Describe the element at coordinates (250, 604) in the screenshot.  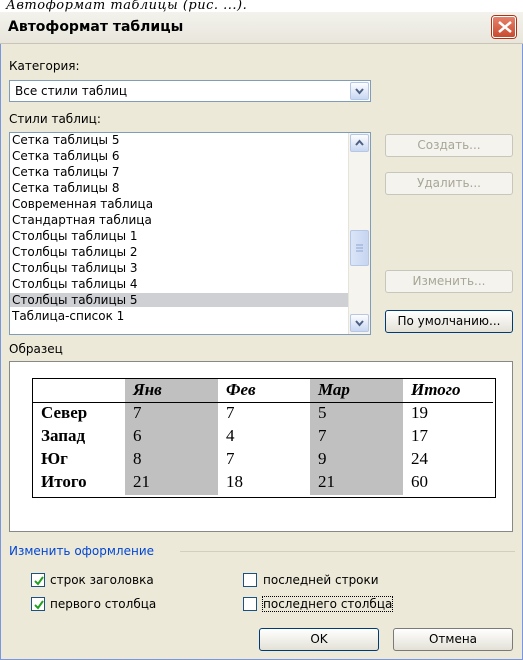
I see `last-column-checkbox` at that location.